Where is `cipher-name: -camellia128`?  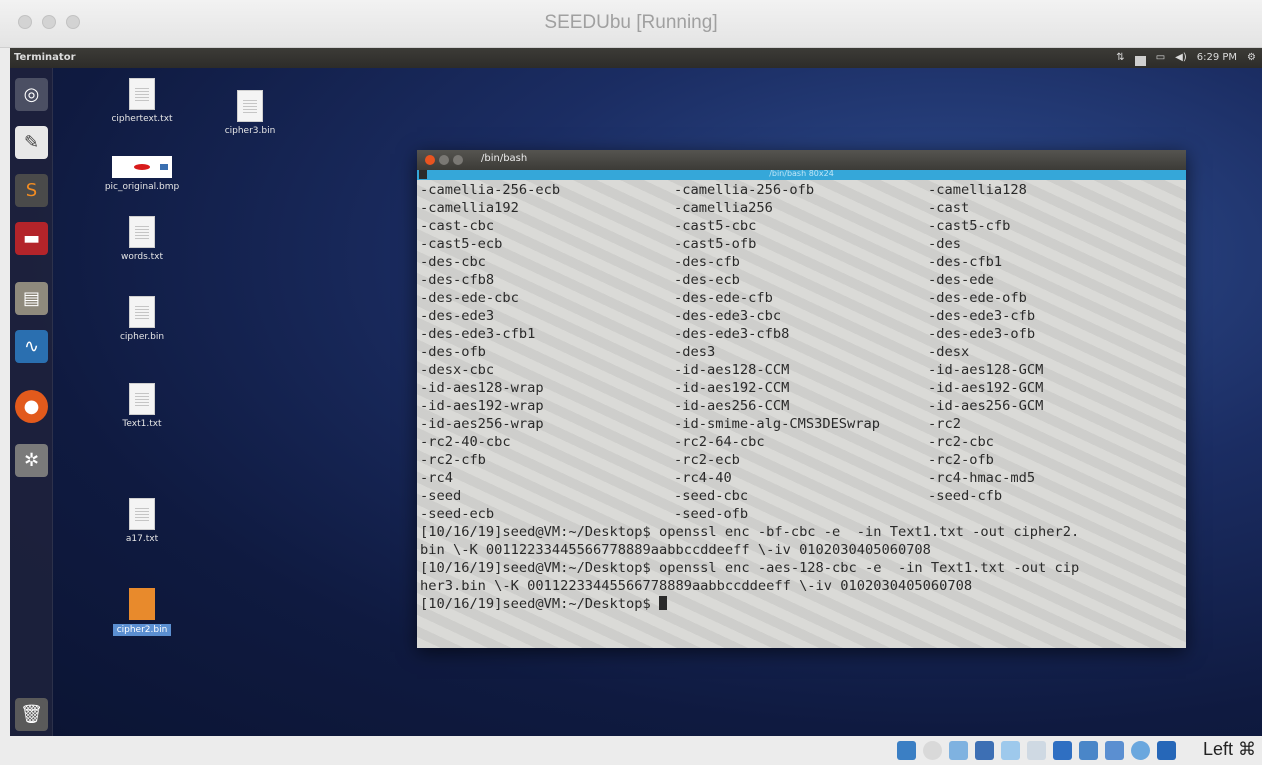 cipher-name: -camellia128 is located at coordinates (977, 190).